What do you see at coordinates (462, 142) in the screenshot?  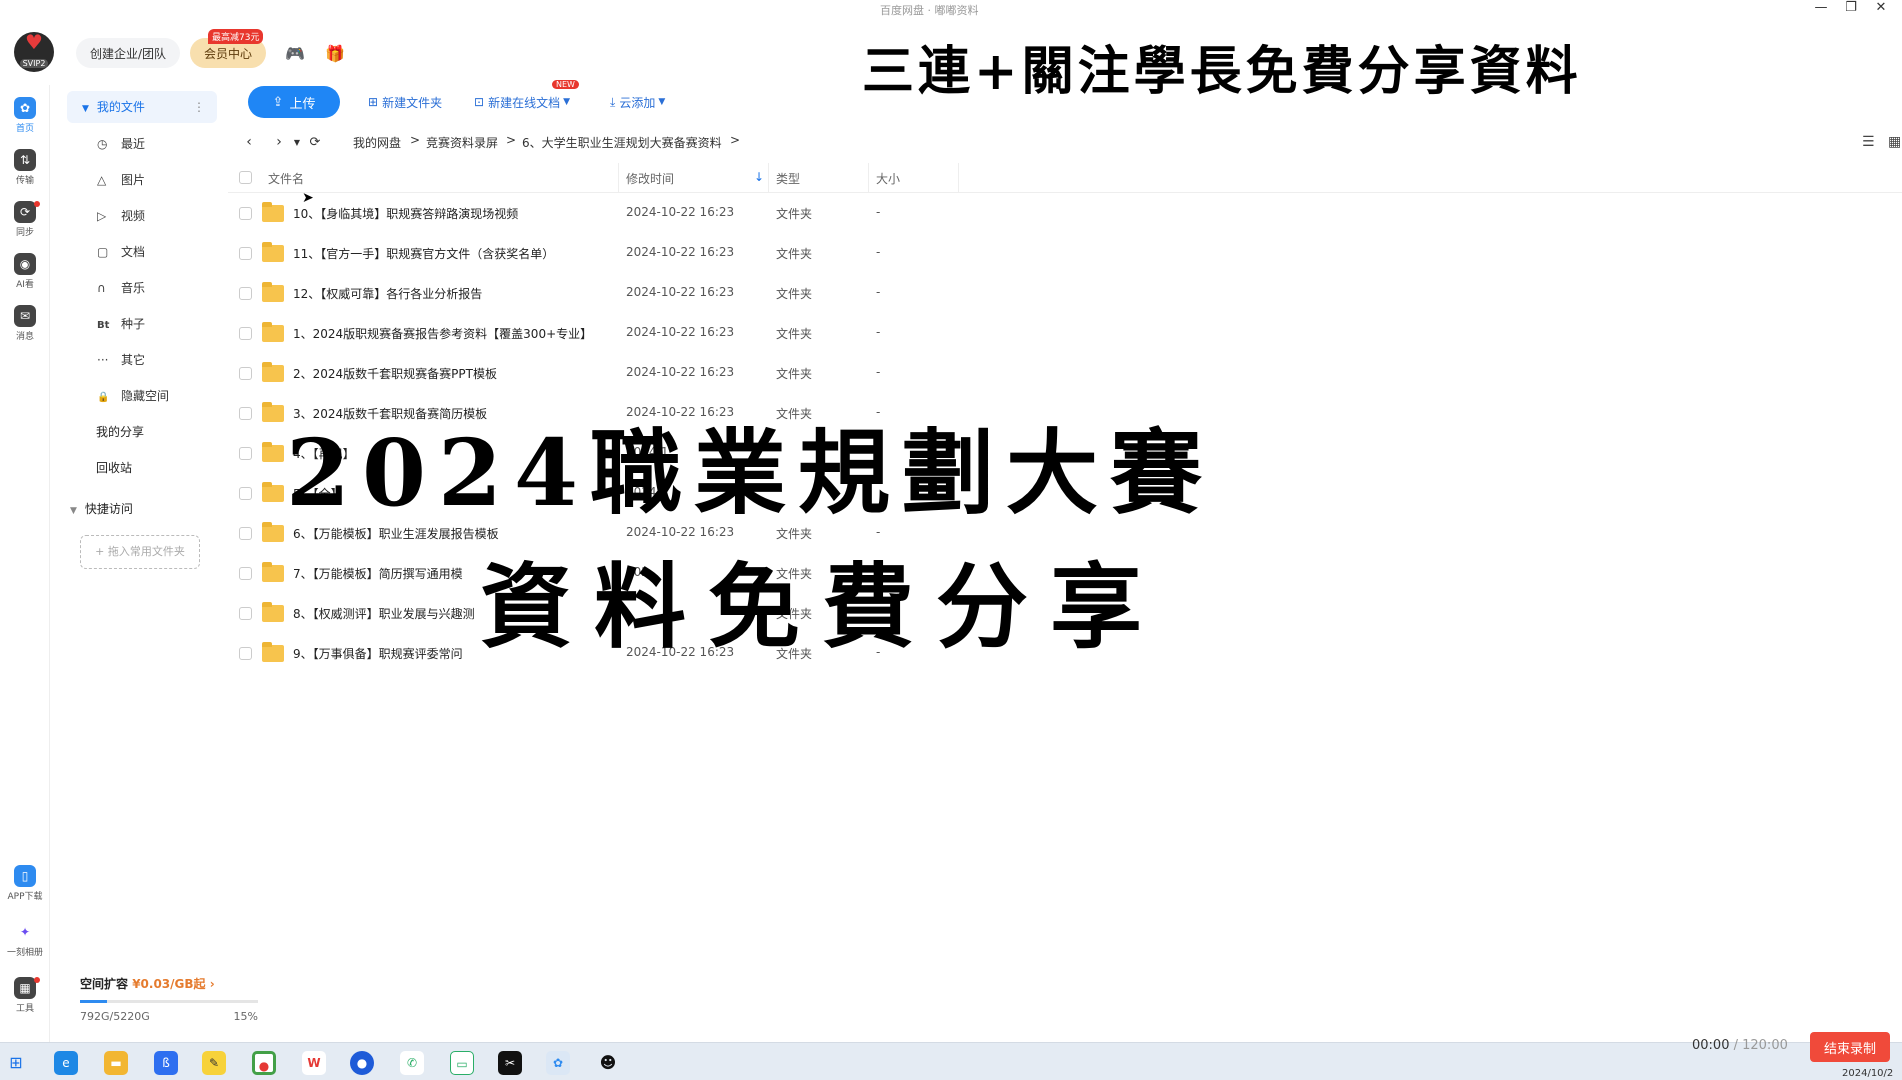 I see `breadcrumb-item: 竞赛资料录屏` at bounding box center [462, 142].